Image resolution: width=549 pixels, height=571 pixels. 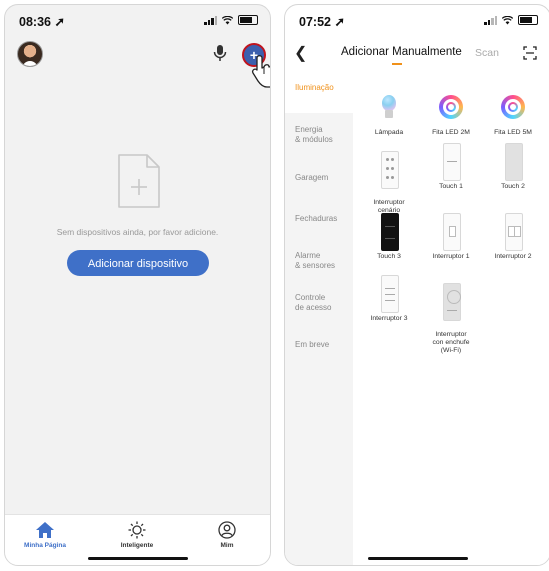 I want to click on switch-3-icon, so click(x=389, y=294).